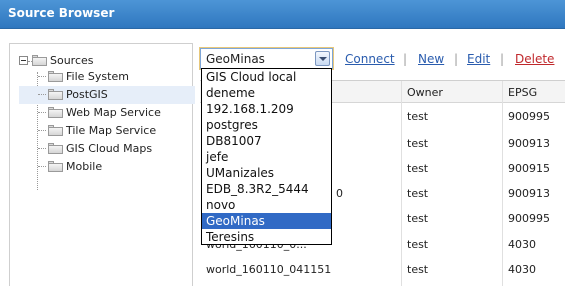 The image size is (565, 286). What do you see at coordinates (478, 59) in the screenshot?
I see `edit-link: Edit` at bounding box center [478, 59].